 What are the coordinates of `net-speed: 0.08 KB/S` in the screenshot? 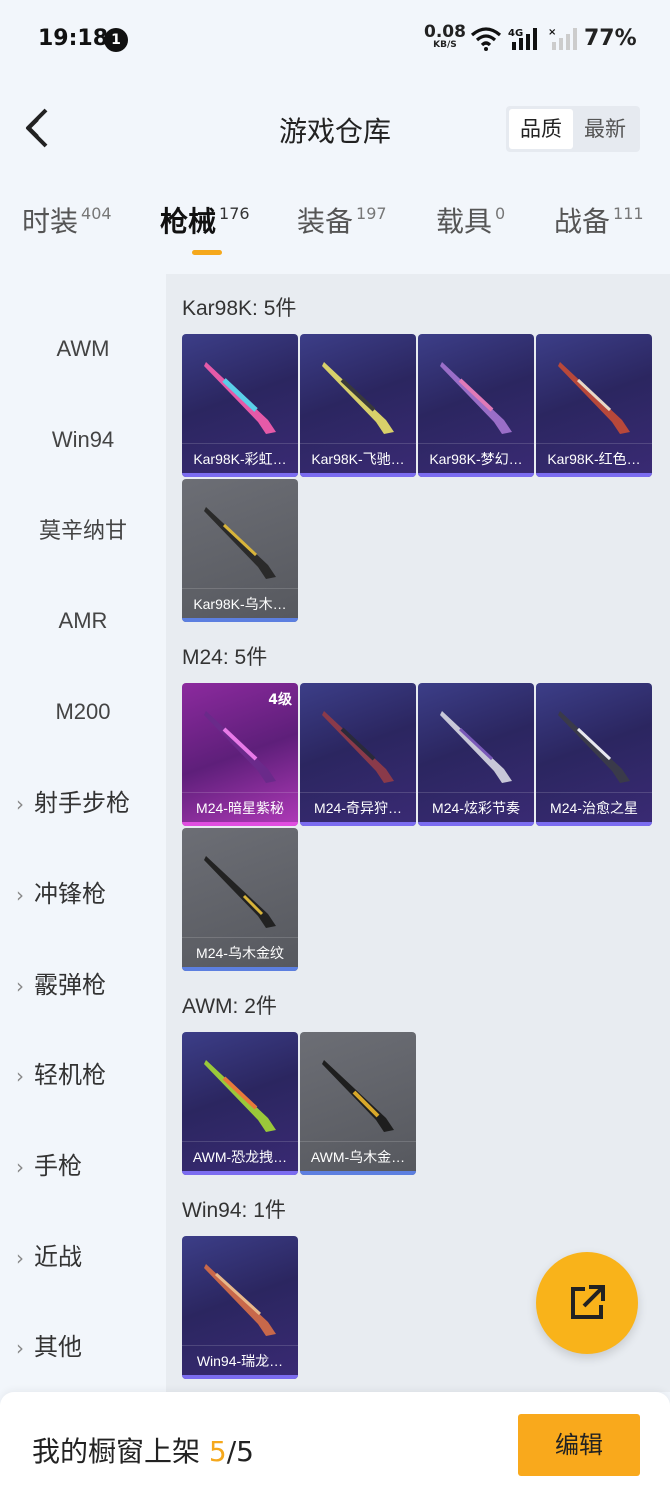 It's located at (445, 37).